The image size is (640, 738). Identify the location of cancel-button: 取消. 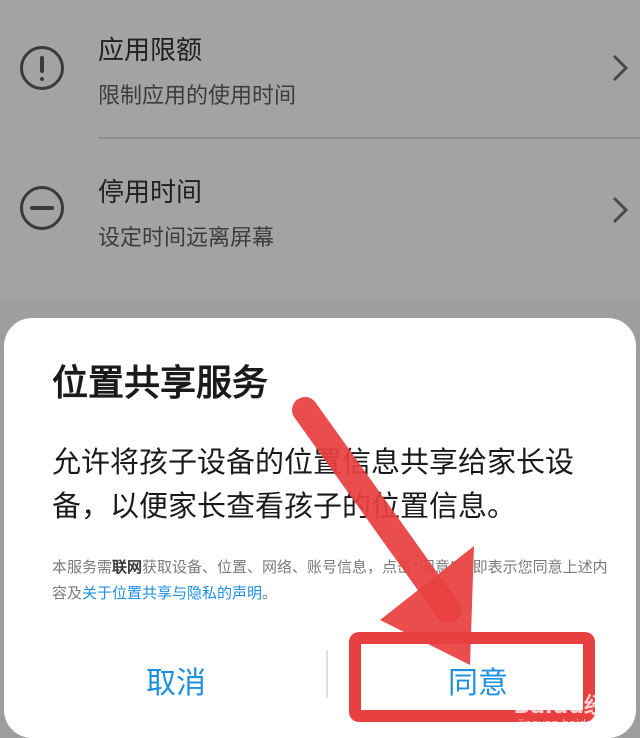
(176, 680).